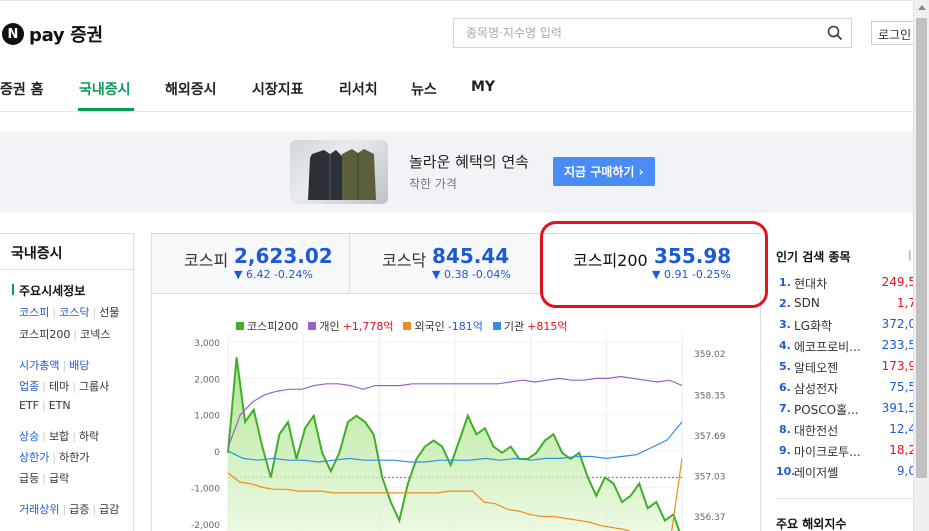  I want to click on sidebar-link-row: 거래상위 | 급증 | 급감, so click(69, 509).